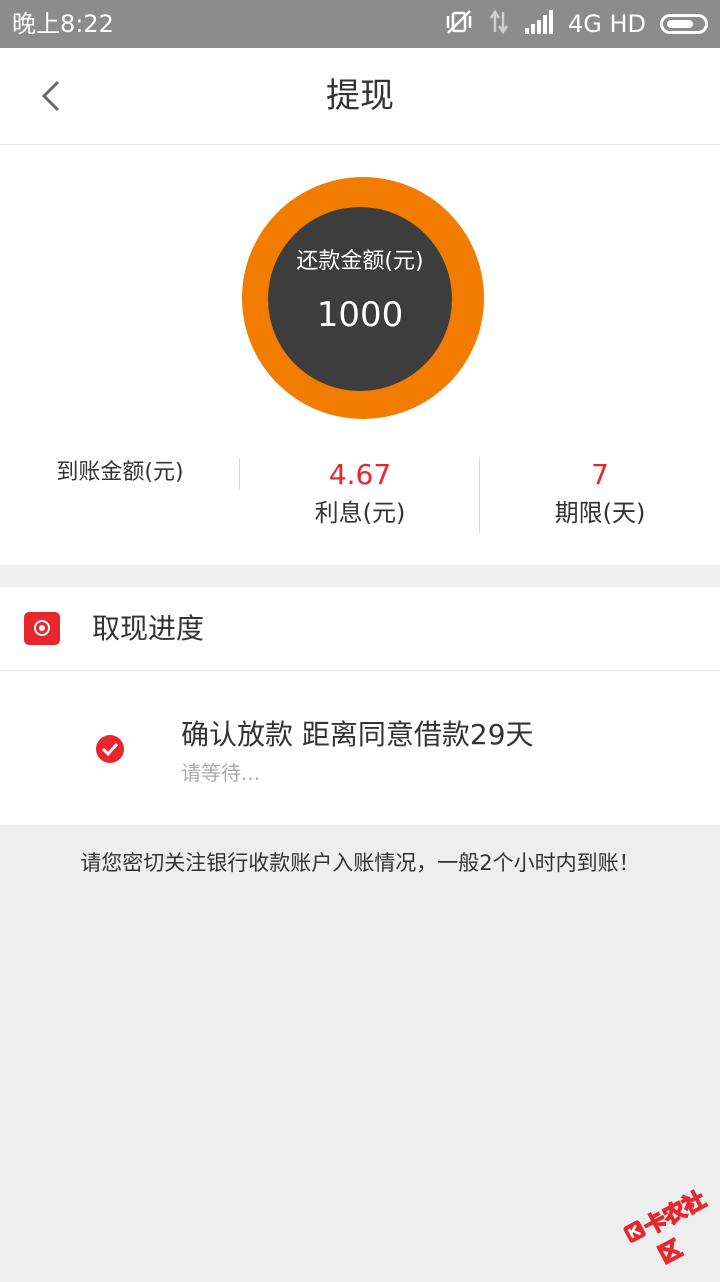  What do you see at coordinates (110, 749) in the screenshot?
I see `check-icon` at bounding box center [110, 749].